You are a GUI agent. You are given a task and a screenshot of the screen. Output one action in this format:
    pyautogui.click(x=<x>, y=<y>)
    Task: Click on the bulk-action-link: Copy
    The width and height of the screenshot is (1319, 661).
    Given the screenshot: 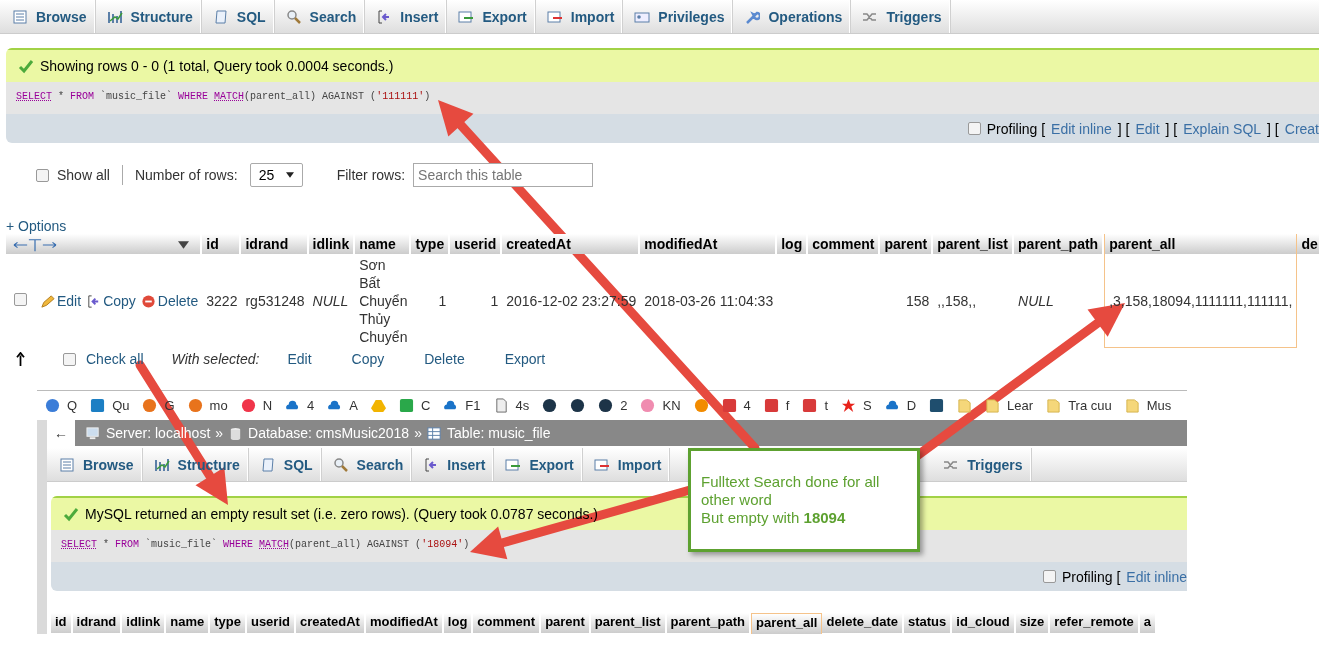 What is the action you would take?
    pyautogui.click(x=368, y=359)
    